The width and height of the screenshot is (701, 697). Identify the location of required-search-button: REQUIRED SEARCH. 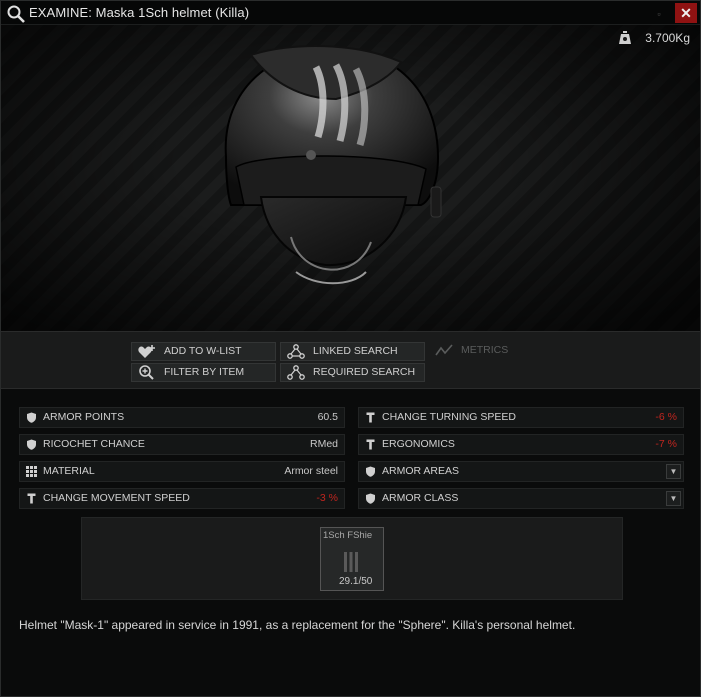
(352, 372).